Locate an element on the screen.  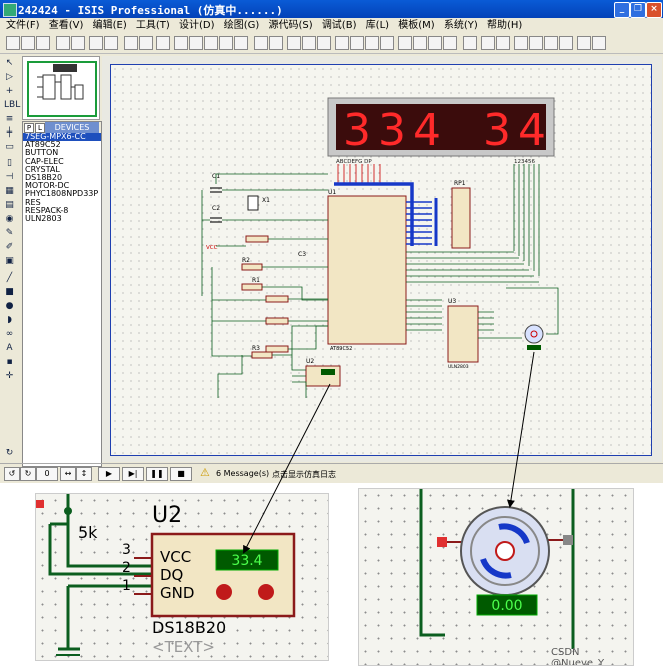
symbol-icon: ▪ is located at coordinates (9, 362).